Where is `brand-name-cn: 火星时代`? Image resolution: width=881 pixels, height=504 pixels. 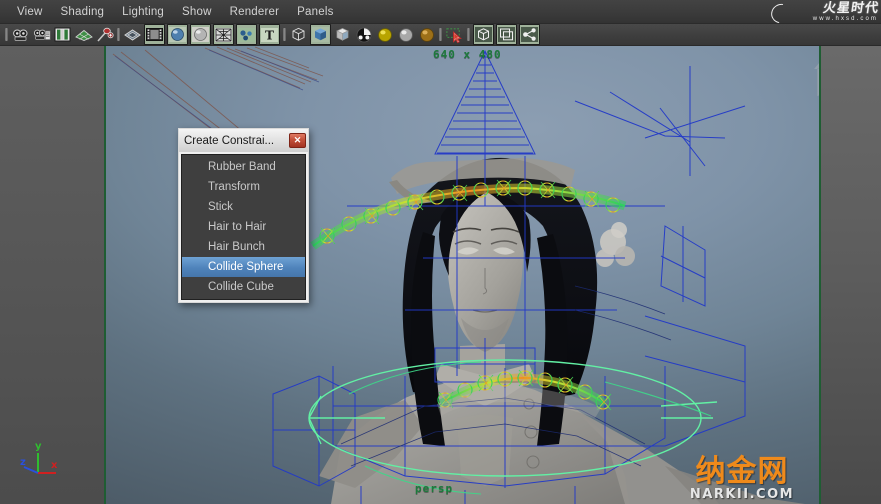
brand-name-cn: 火星时代 is located at coordinates (850, 8).